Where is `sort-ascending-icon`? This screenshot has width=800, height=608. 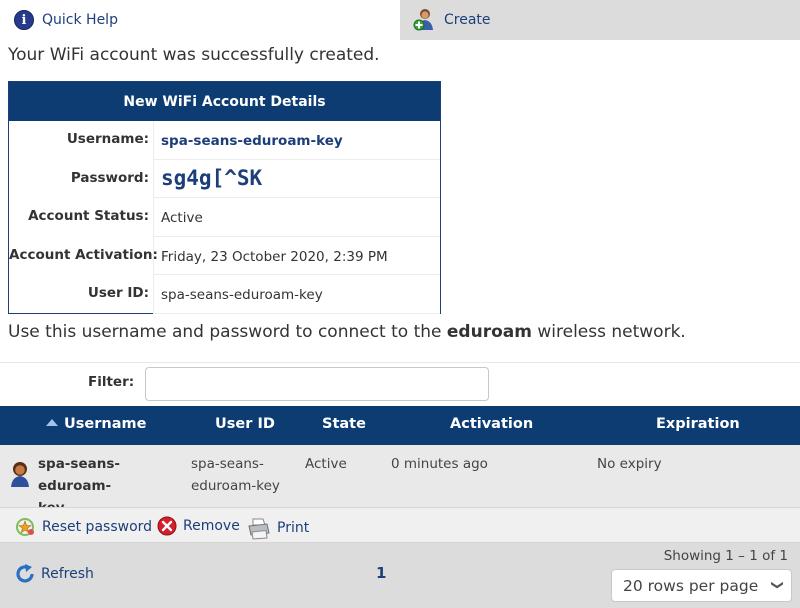
sort-ascending-icon is located at coordinates (52, 422).